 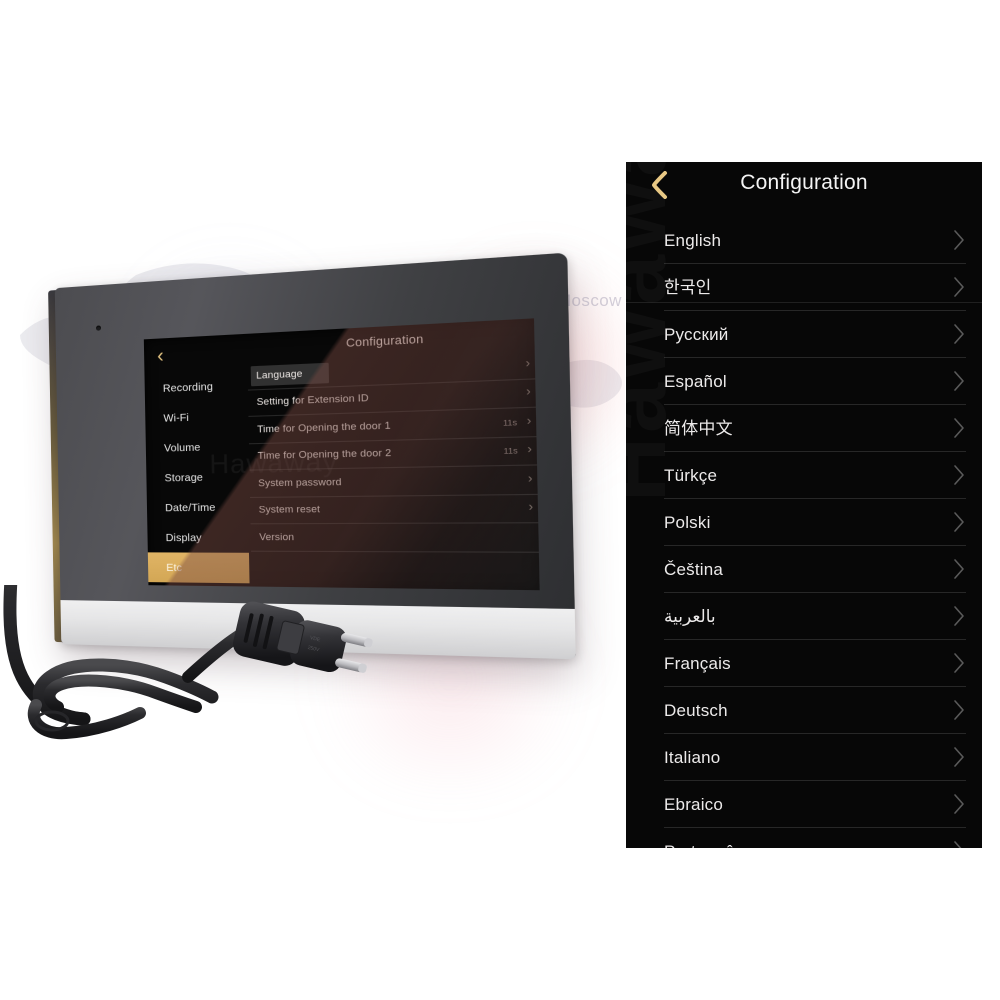 What do you see at coordinates (695, 381) in the screenshot?
I see `language-label: Español` at bounding box center [695, 381].